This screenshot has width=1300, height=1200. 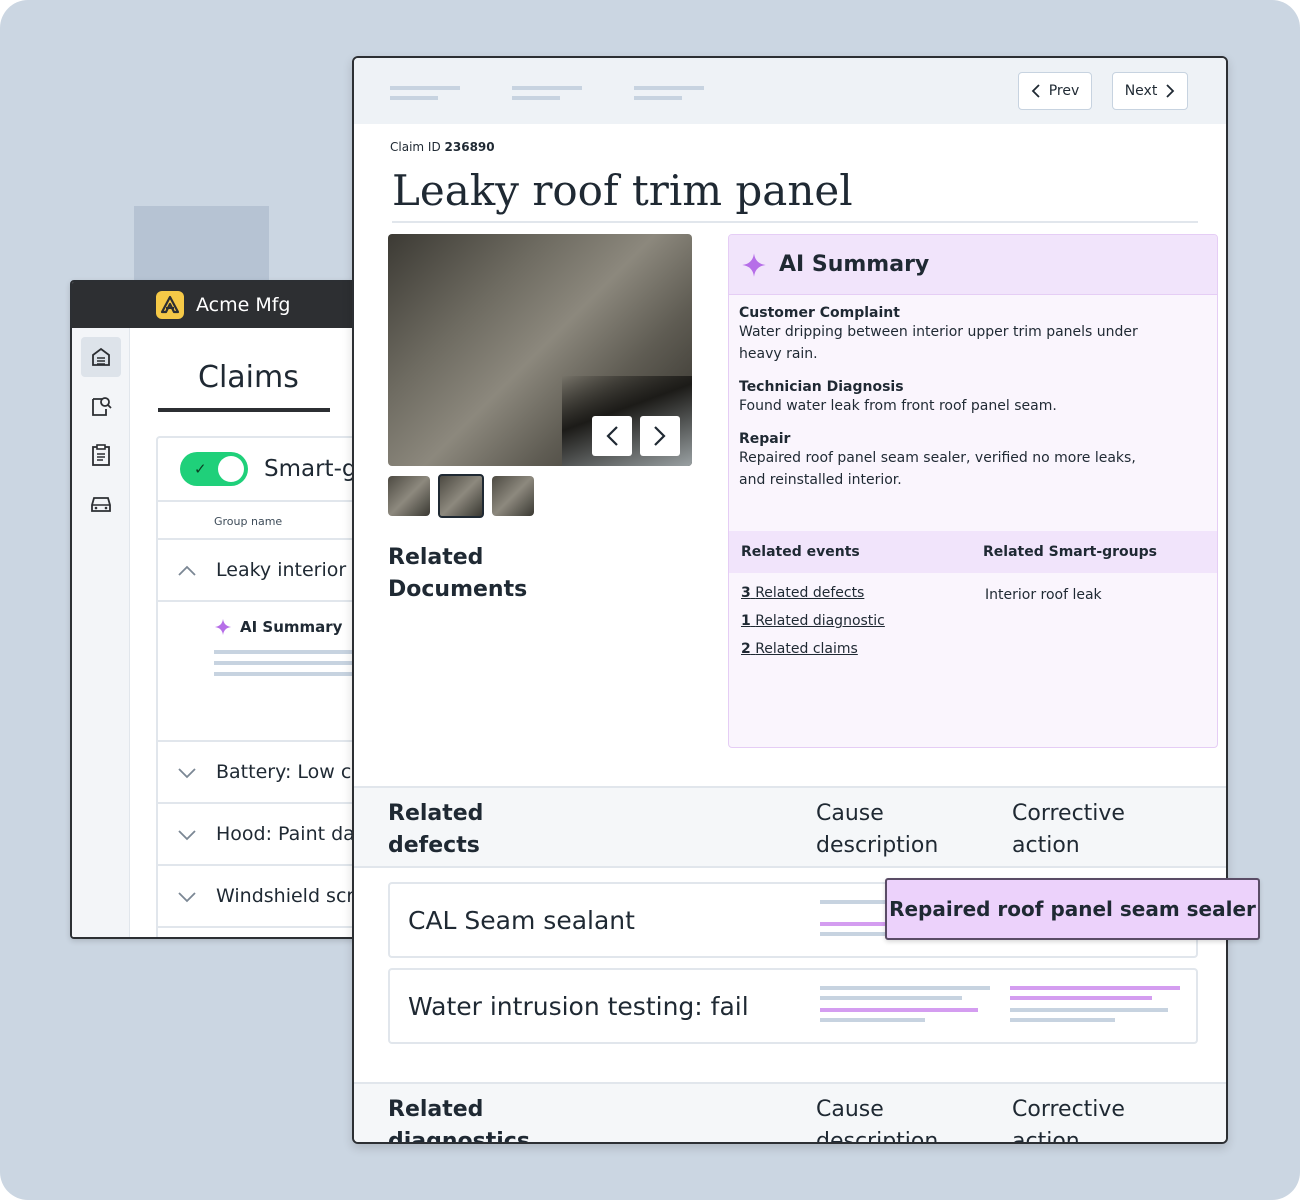 What do you see at coordinates (821, 387) in the screenshot?
I see `section-heading: Technician Diagnosis` at bounding box center [821, 387].